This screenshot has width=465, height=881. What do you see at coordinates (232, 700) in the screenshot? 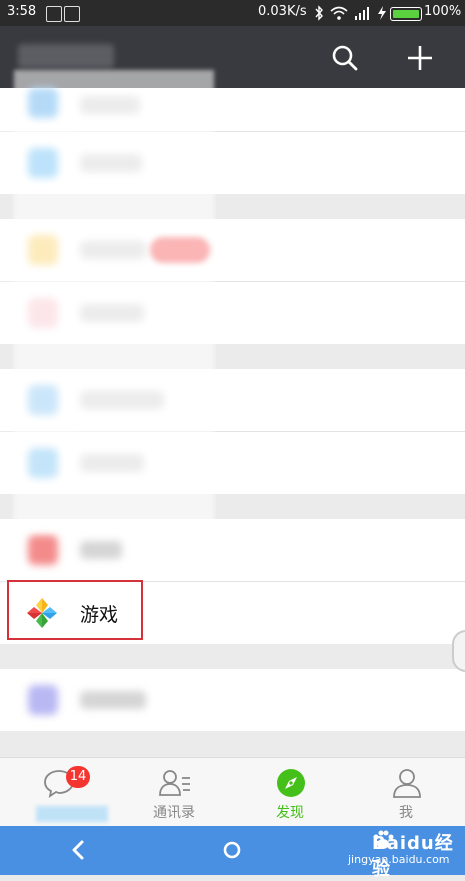
I see `list-item` at bounding box center [232, 700].